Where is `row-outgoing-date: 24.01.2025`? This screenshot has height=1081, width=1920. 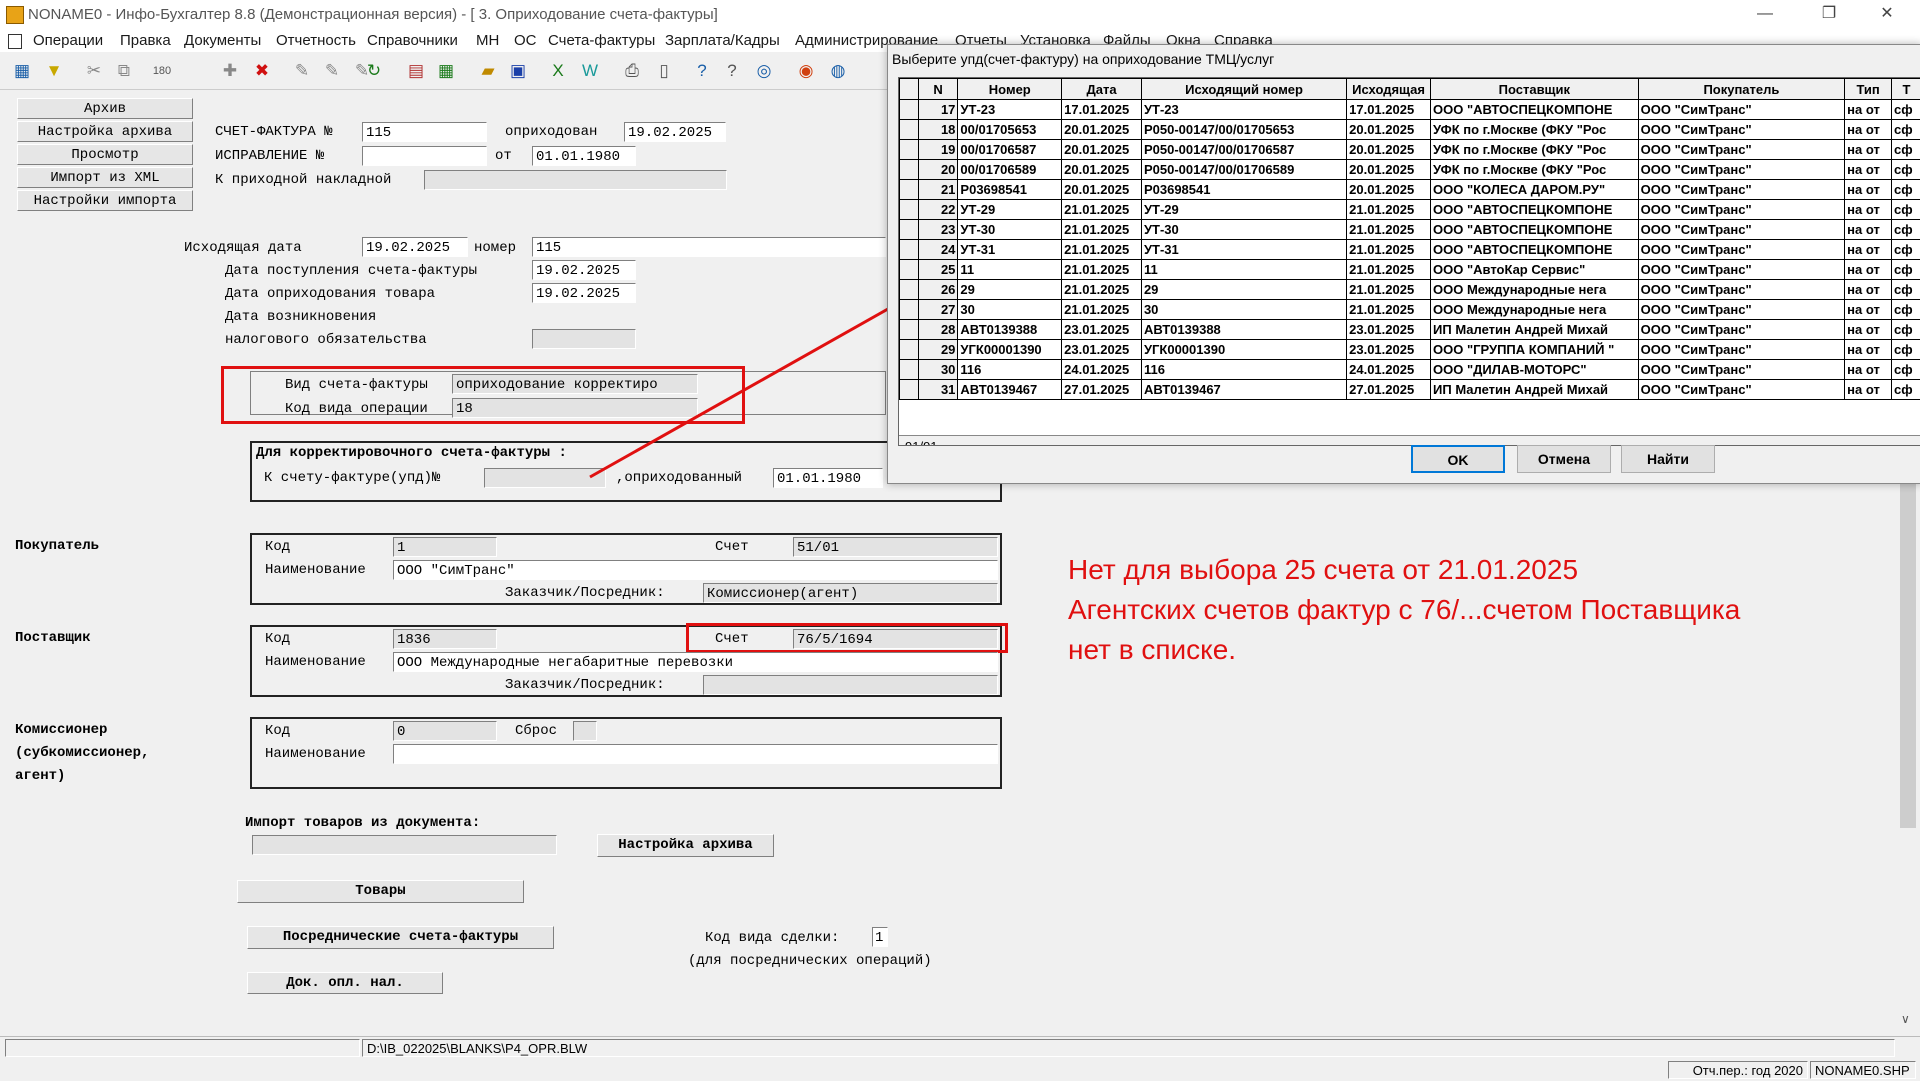
row-outgoing-date: 24.01.2025 is located at coordinates (1389, 370).